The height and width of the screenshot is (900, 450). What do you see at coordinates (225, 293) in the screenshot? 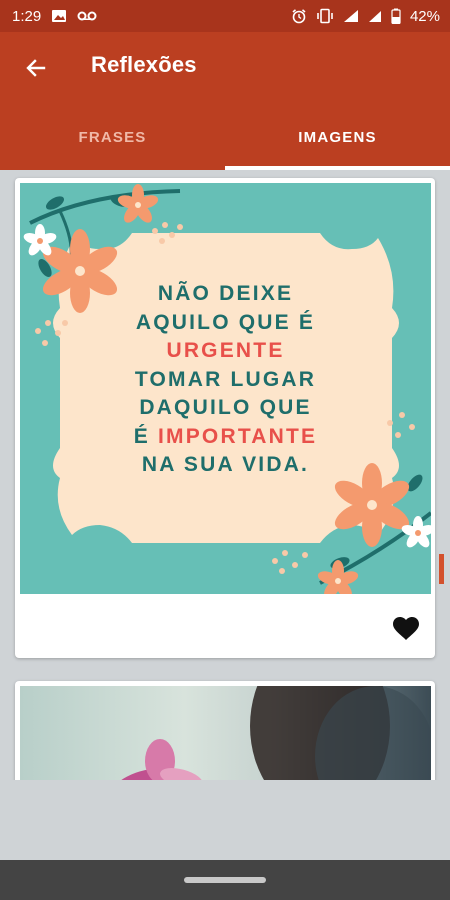
I see `quote-line: NÃO DEIXE` at bounding box center [225, 293].